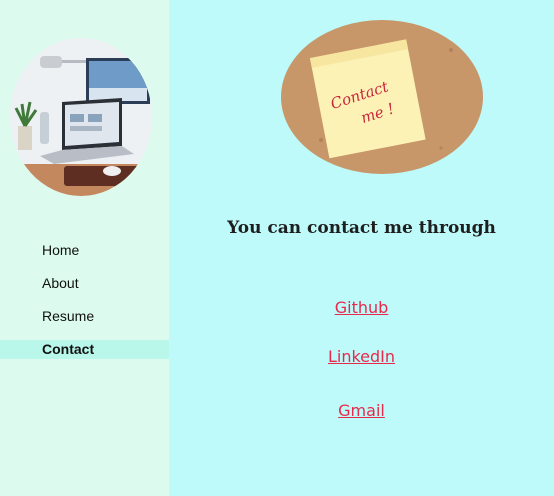  I want to click on nav-item-about: About, so click(84, 283).